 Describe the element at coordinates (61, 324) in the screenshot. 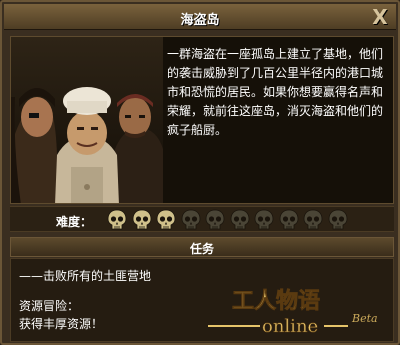

I see `reward-text: 获得丰厚资源！` at that location.